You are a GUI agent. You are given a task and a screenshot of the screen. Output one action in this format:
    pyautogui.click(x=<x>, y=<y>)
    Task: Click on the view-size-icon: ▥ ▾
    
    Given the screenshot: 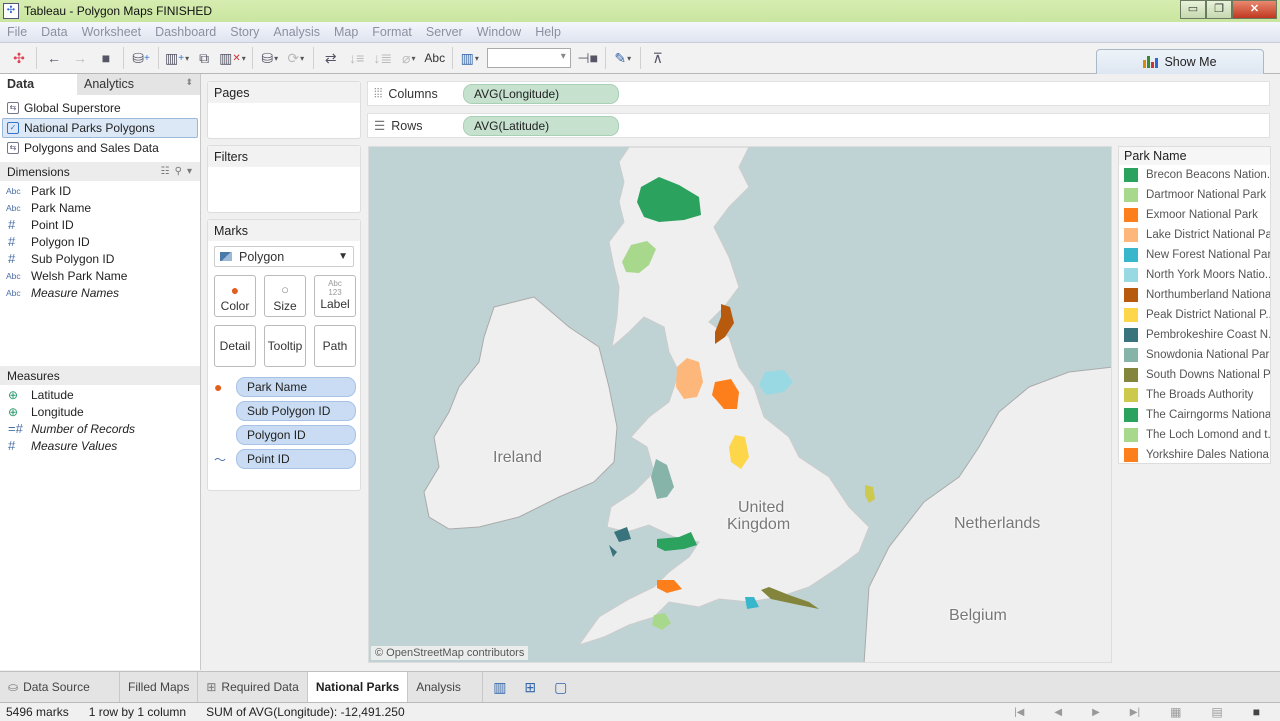 What is the action you would take?
    pyautogui.click(x=470, y=58)
    